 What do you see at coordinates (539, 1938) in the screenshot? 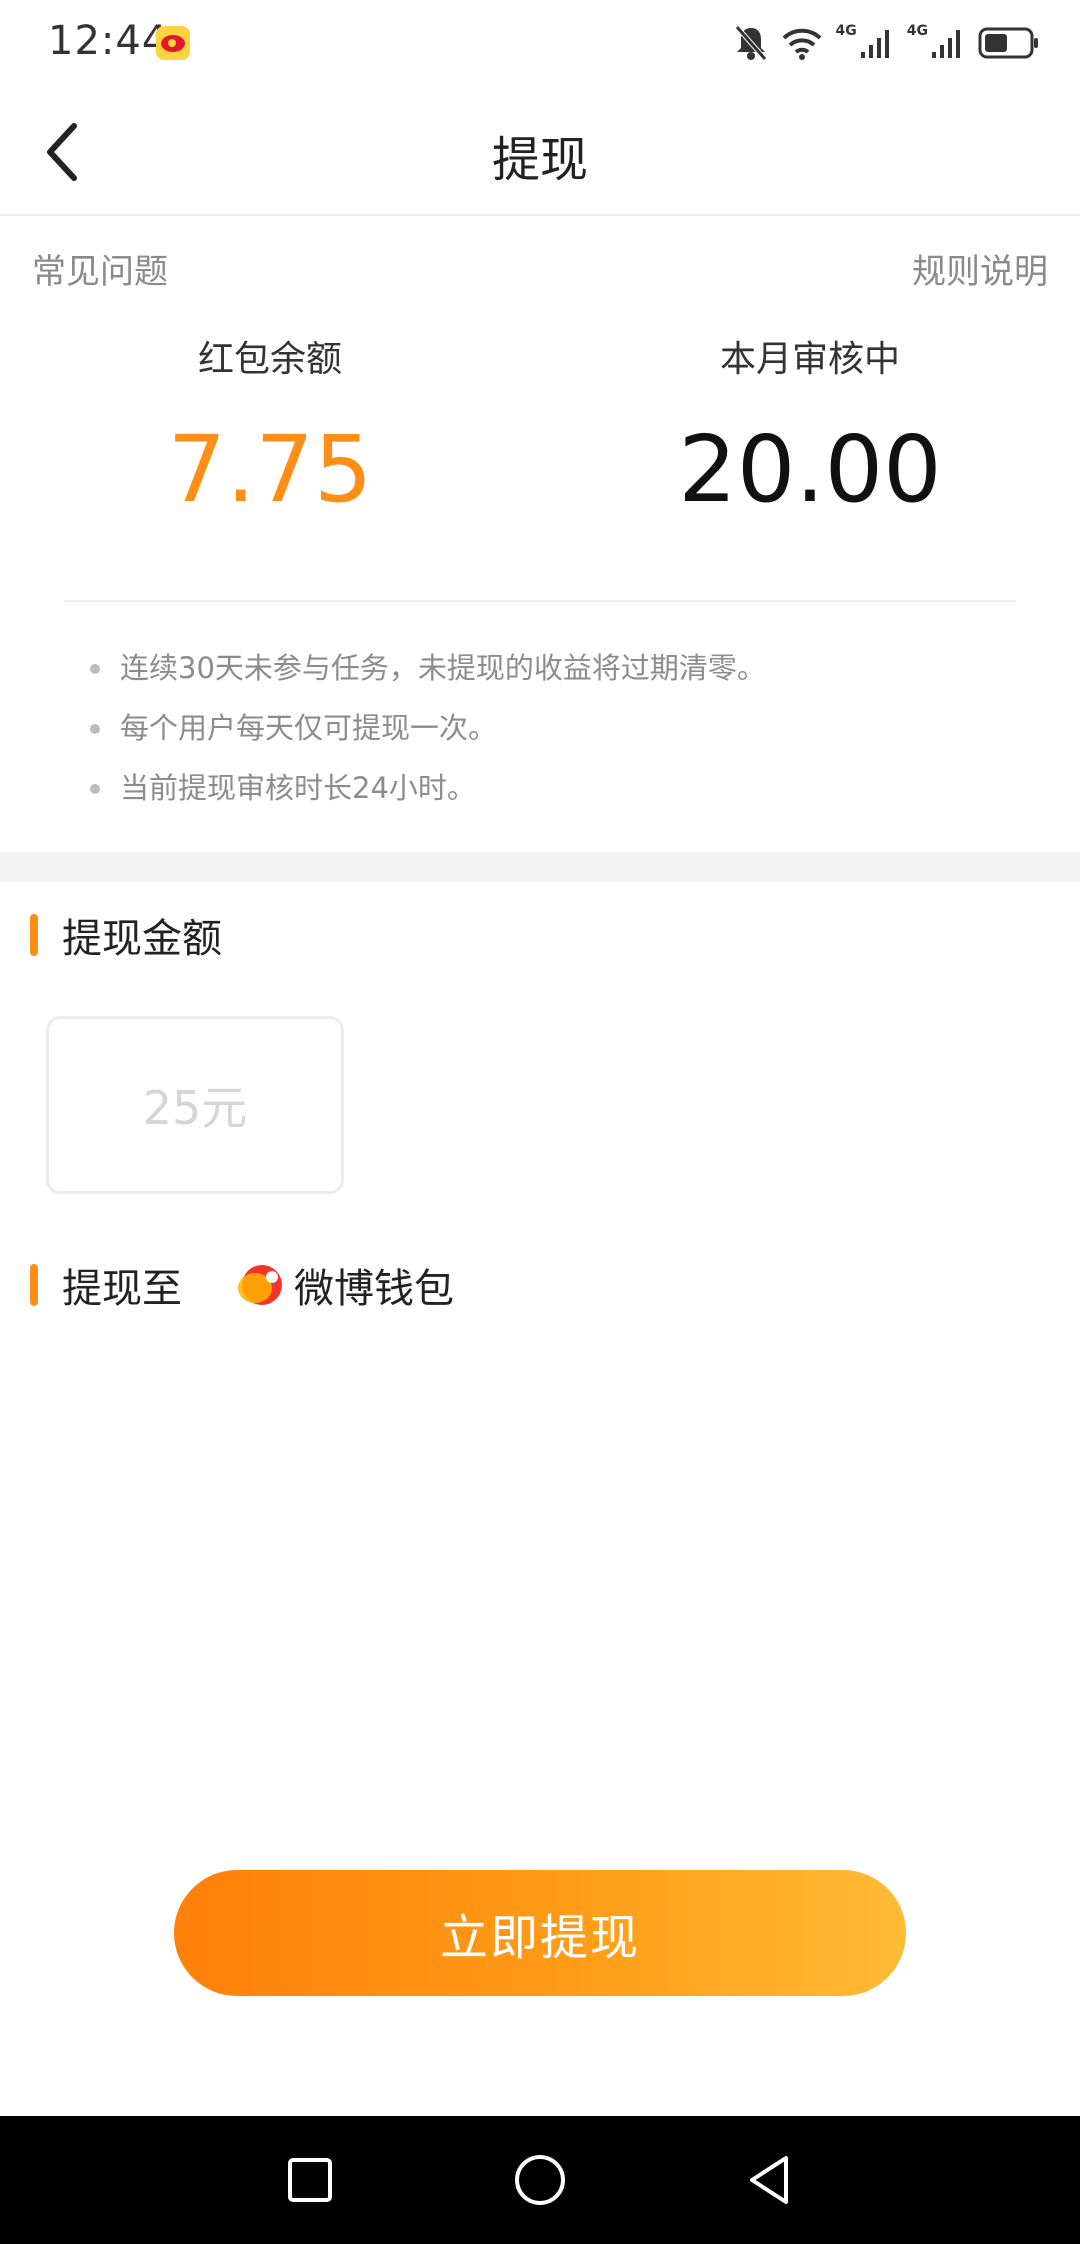
I see `withdraw-now-label: 立即提现` at bounding box center [539, 1938].